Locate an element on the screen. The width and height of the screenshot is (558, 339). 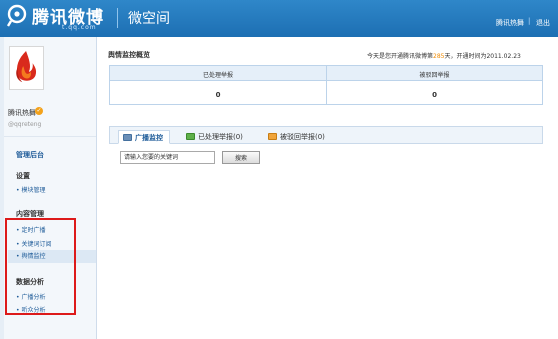
days-count: 285 is located at coordinates (439, 56).